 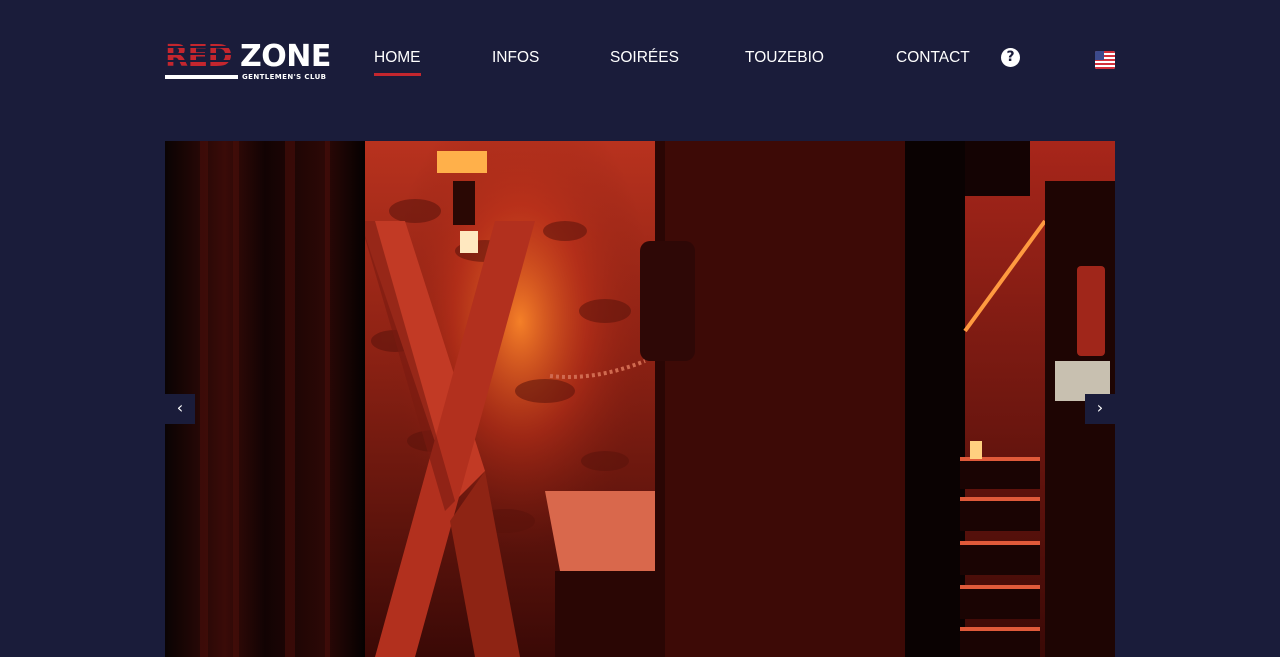 What do you see at coordinates (933, 58) in the screenshot?
I see `nav-item-contact: CONTACT` at bounding box center [933, 58].